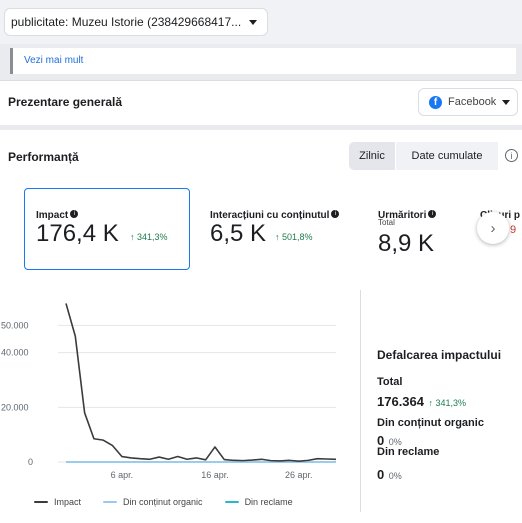 The height and width of the screenshot is (523, 522). What do you see at coordinates (68, 502) in the screenshot?
I see `legend-label-impact: Impact` at bounding box center [68, 502].